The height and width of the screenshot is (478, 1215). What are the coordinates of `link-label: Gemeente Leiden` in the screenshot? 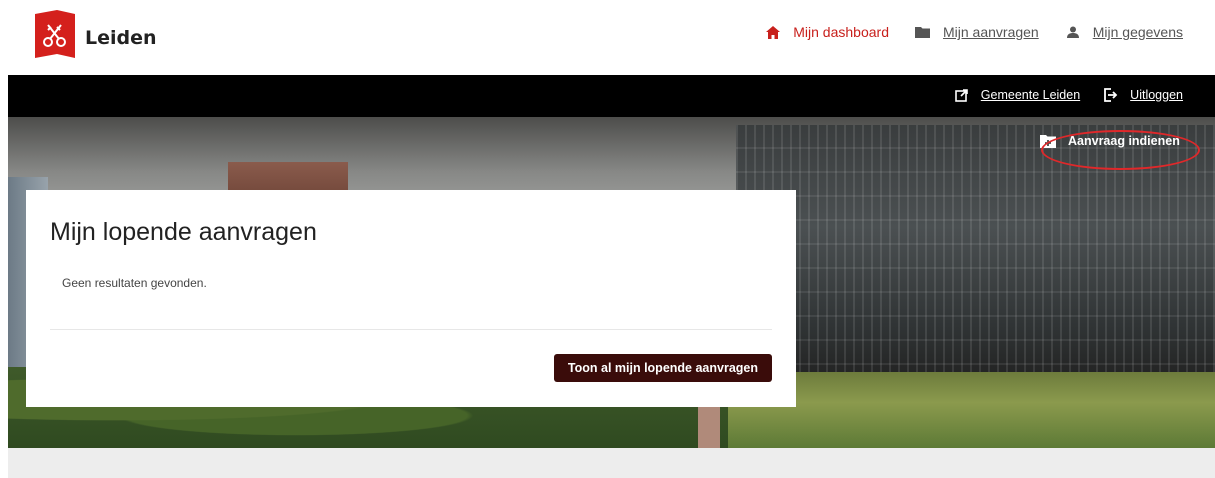 It's located at (1030, 95).